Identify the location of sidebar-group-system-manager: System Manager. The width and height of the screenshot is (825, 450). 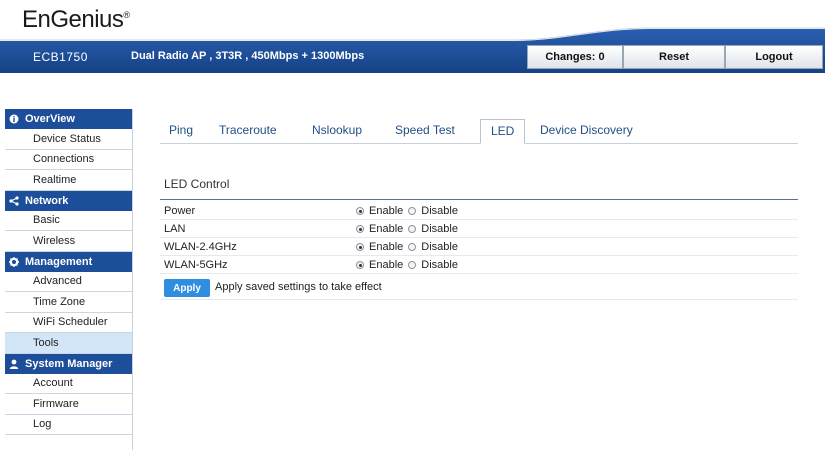
(68, 363).